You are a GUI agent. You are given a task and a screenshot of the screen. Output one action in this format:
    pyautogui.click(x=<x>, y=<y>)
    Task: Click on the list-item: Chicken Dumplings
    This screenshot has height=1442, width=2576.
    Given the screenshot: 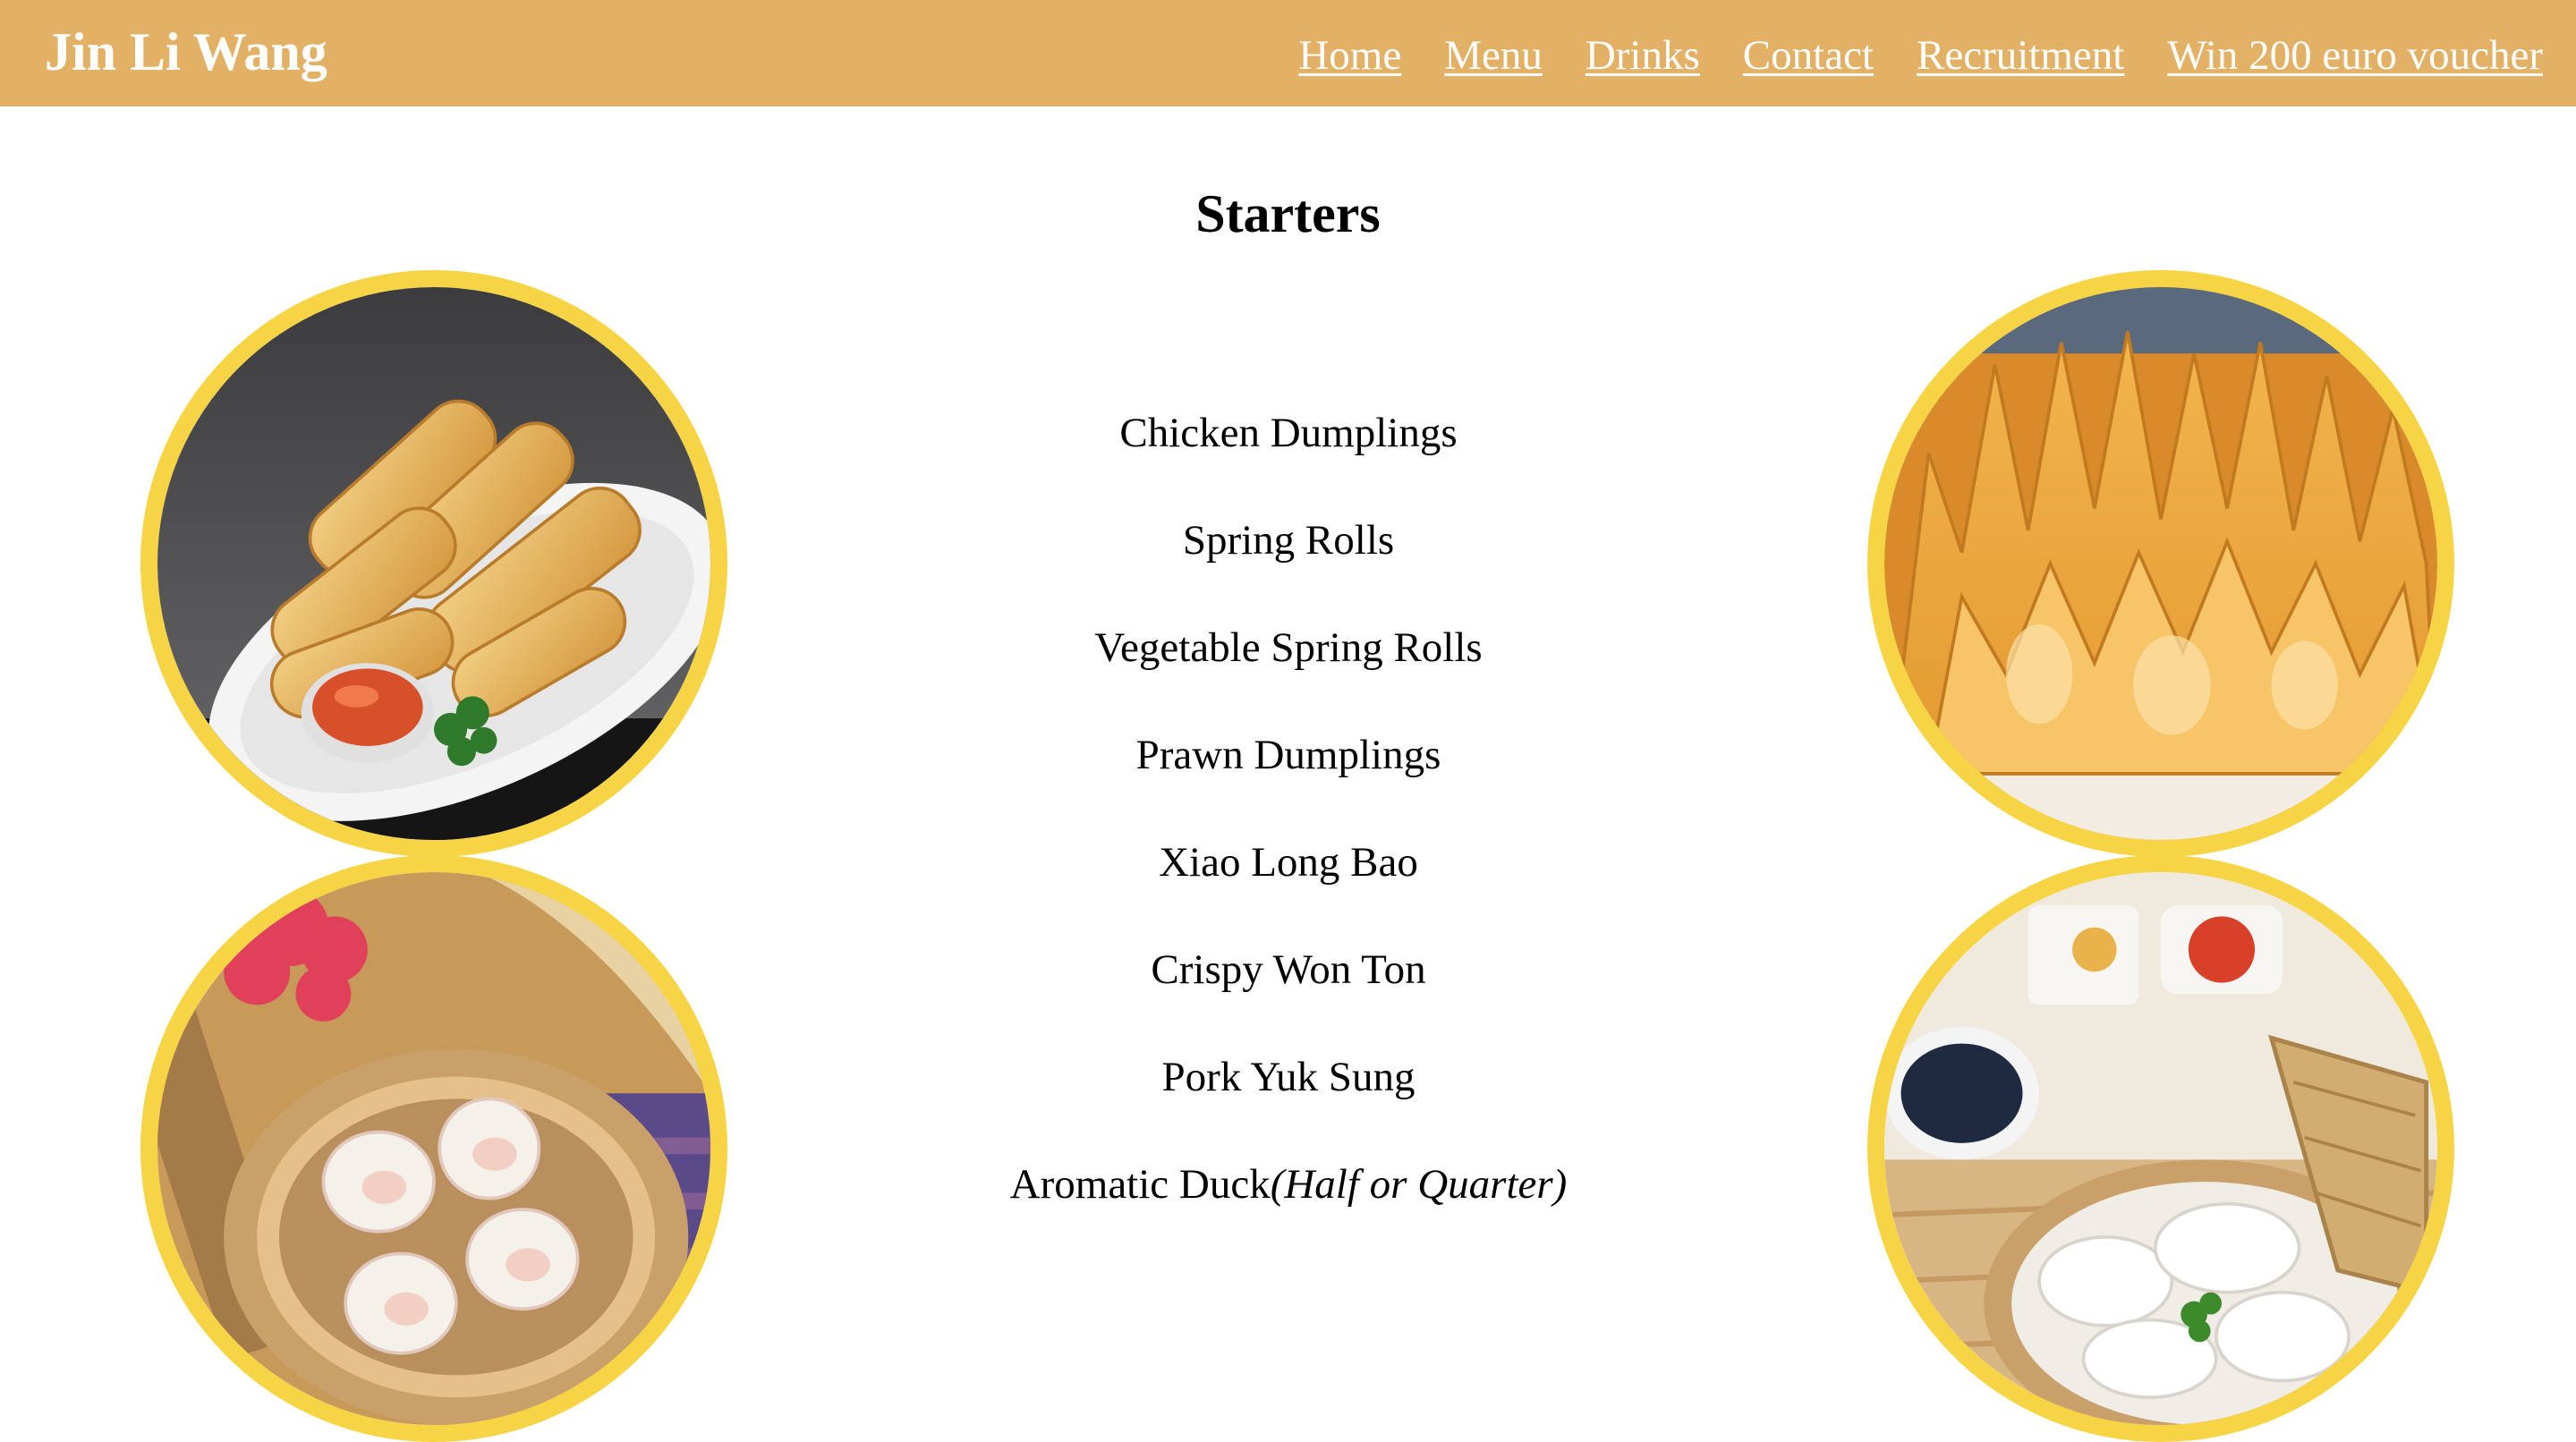 What is the action you would take?
    pyautogui.click(x=1288, y=454)
    